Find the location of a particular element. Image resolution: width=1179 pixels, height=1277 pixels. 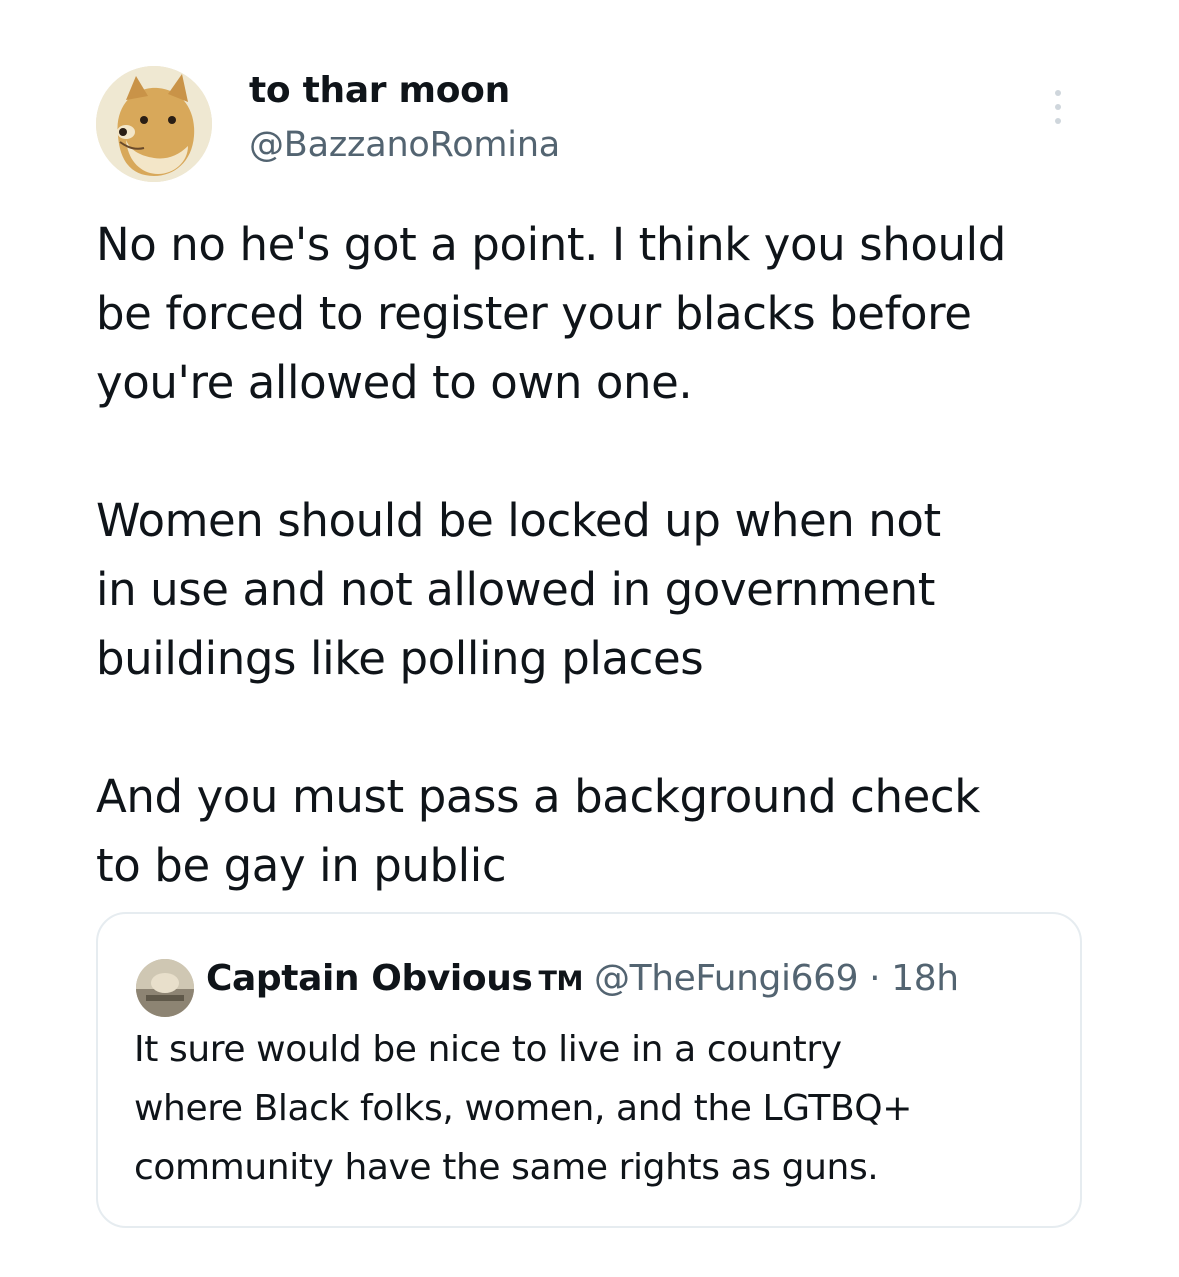

tweet-line: buildings like polling places is located at coordinates (400, 658).